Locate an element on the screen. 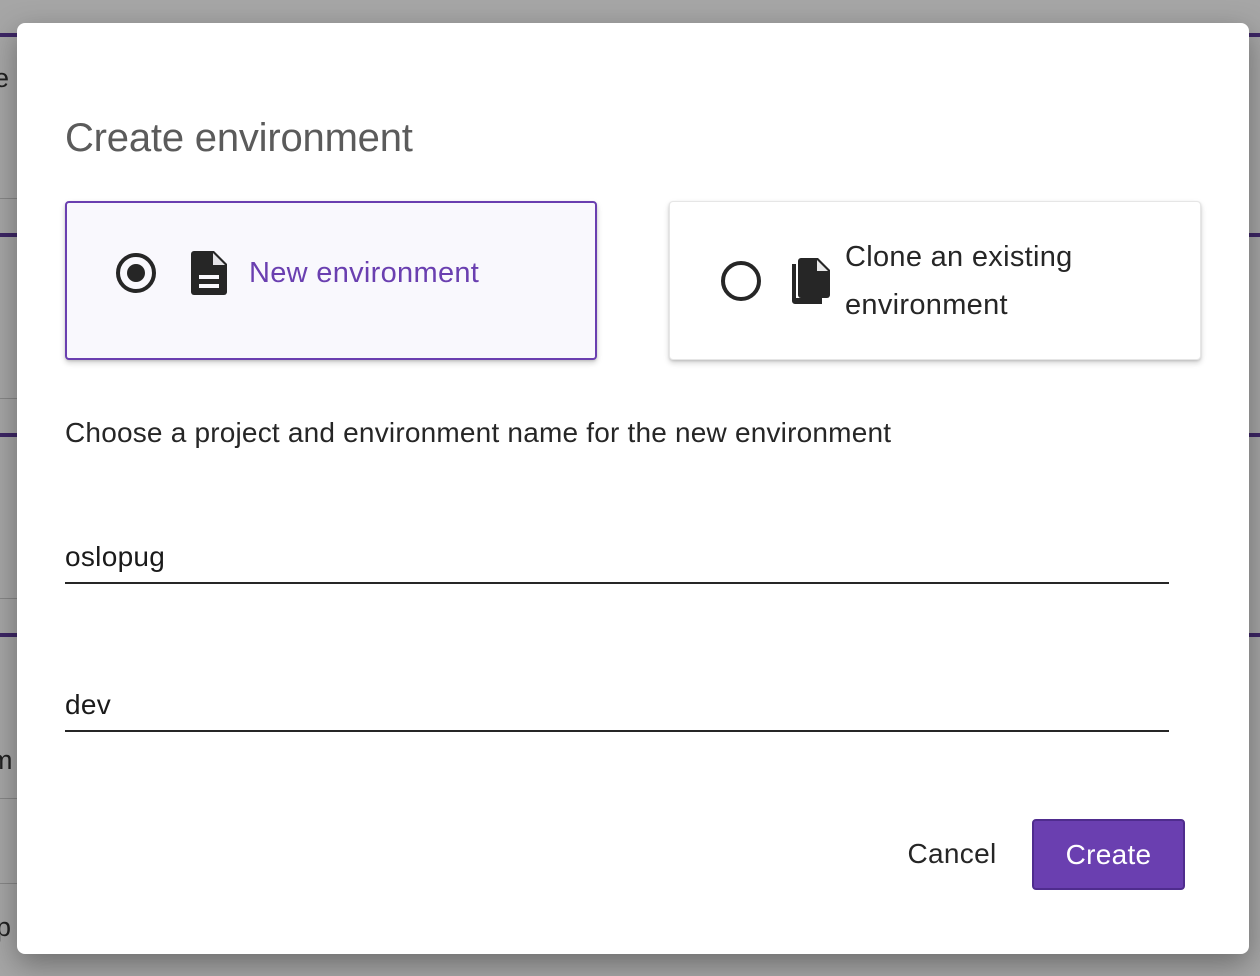  clone-environment-option: Clone an existing environment is located at coordinates (935, 280).